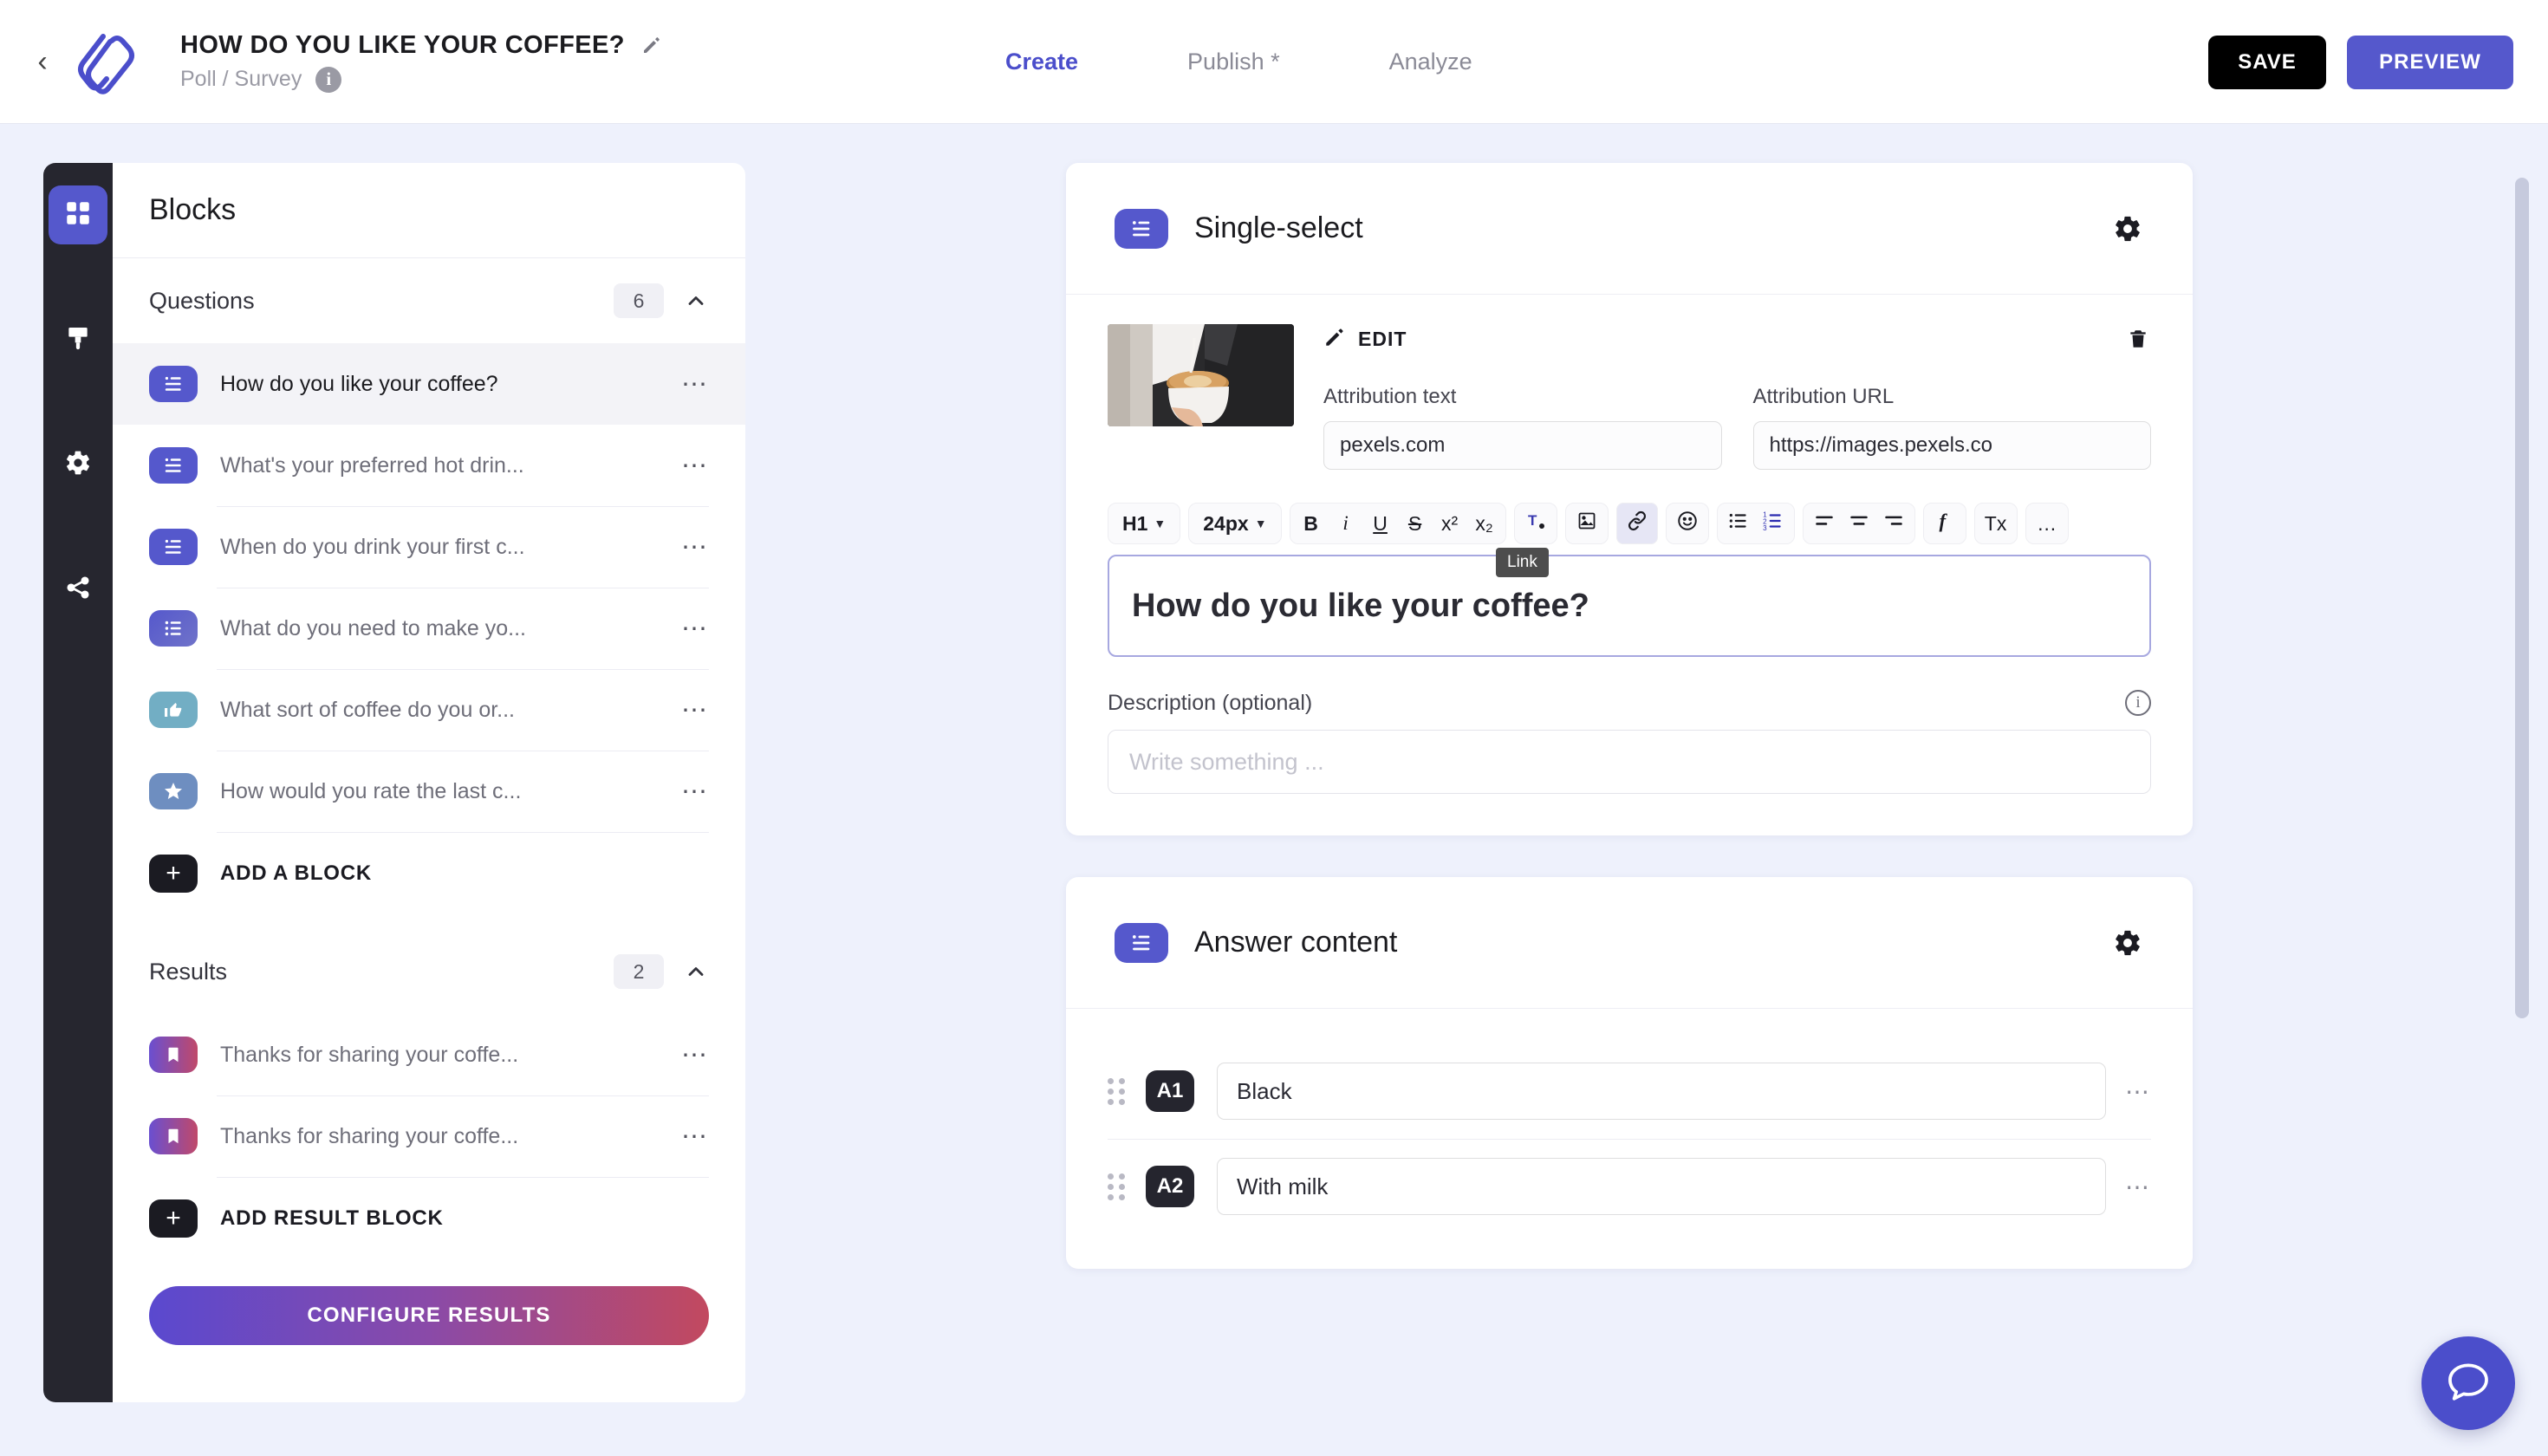 The width and height of the screenshot is (2548, 1456). Describe the element at coordinates (1346, 523) in the screenshot. I see `italic-button: i` at that location.